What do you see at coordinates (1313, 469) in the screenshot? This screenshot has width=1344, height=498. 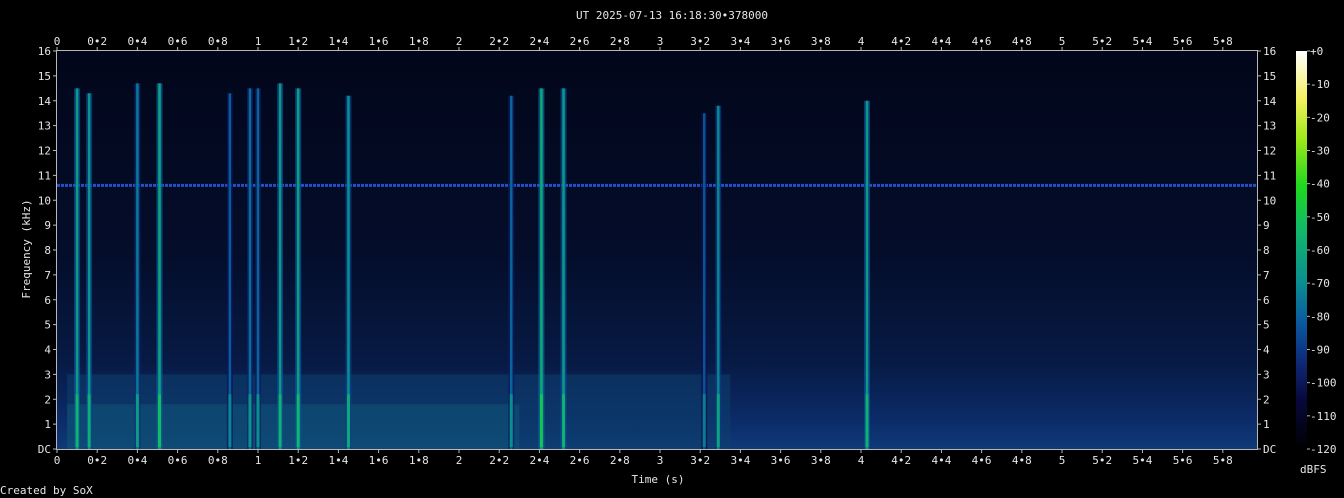 I see `colorbar-label: dBFS` at bounding box center [1313, 469].